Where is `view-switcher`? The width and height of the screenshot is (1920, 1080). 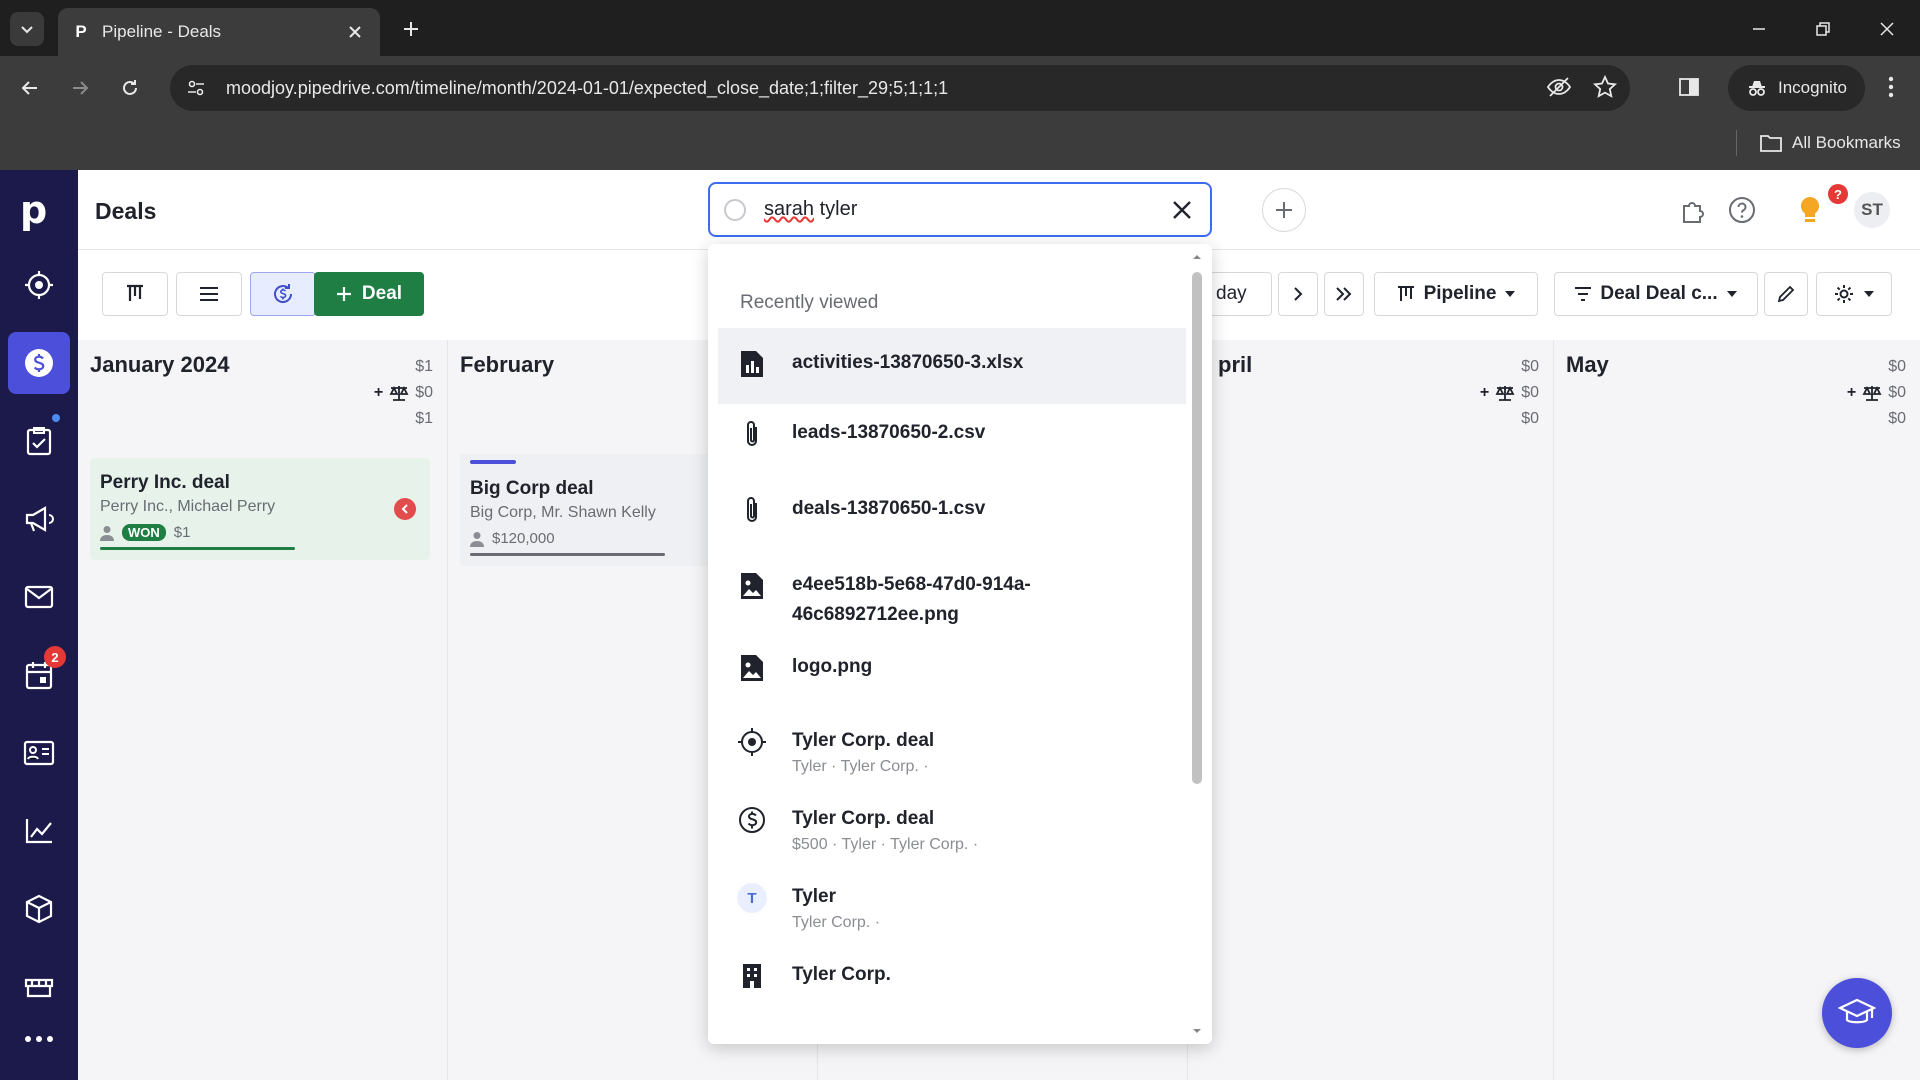 view-switcher is located at coordinates (213, 294).